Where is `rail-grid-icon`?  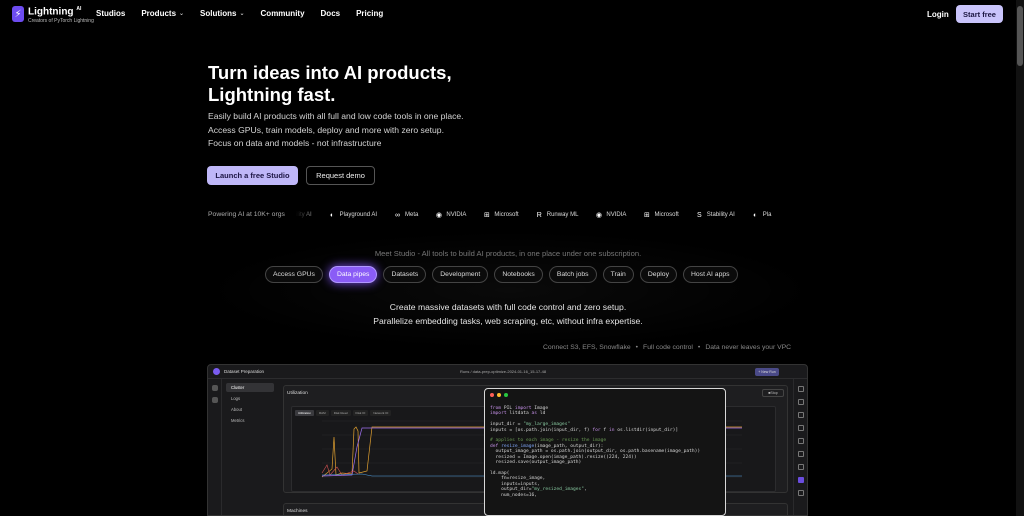 rail-grid-icon is located at coordinates (800, 389).